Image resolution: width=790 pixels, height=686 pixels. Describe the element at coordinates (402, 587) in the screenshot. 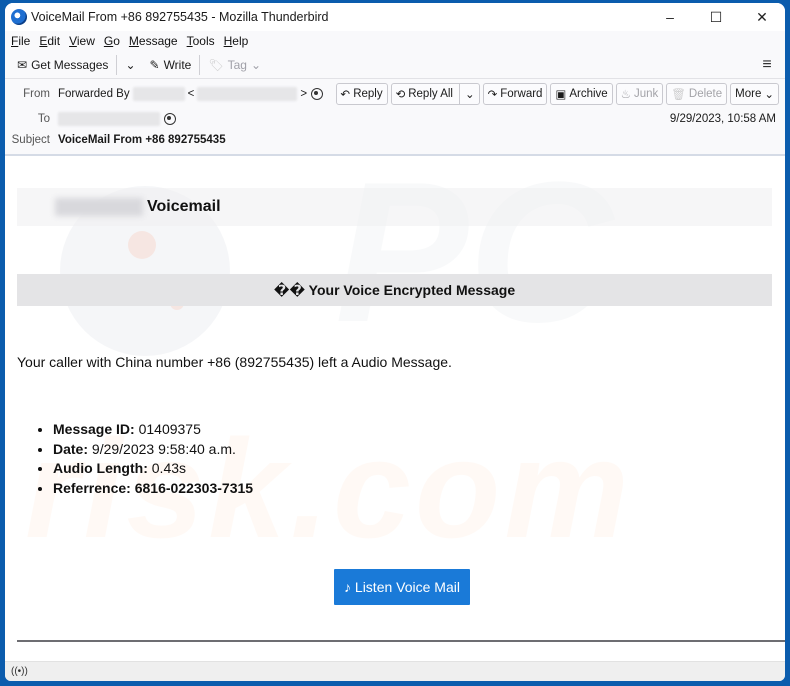

I see `listen-voice-mail-button: ♪ Listen Voice Mail` at that location.